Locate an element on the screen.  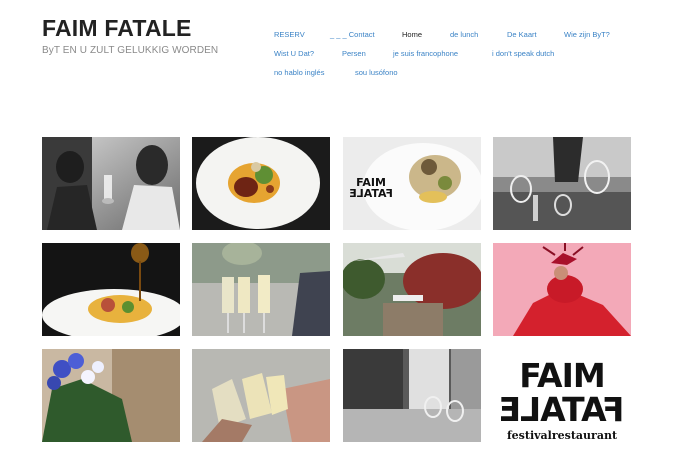
nav-item-portuguese: sou lusófono is located at coordinates (376, 72).